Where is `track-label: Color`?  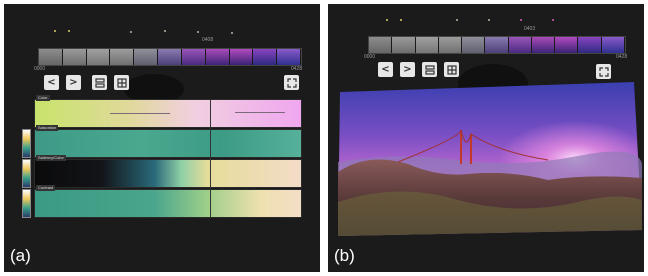
track-label: Color is located at coordinates (43, 98).